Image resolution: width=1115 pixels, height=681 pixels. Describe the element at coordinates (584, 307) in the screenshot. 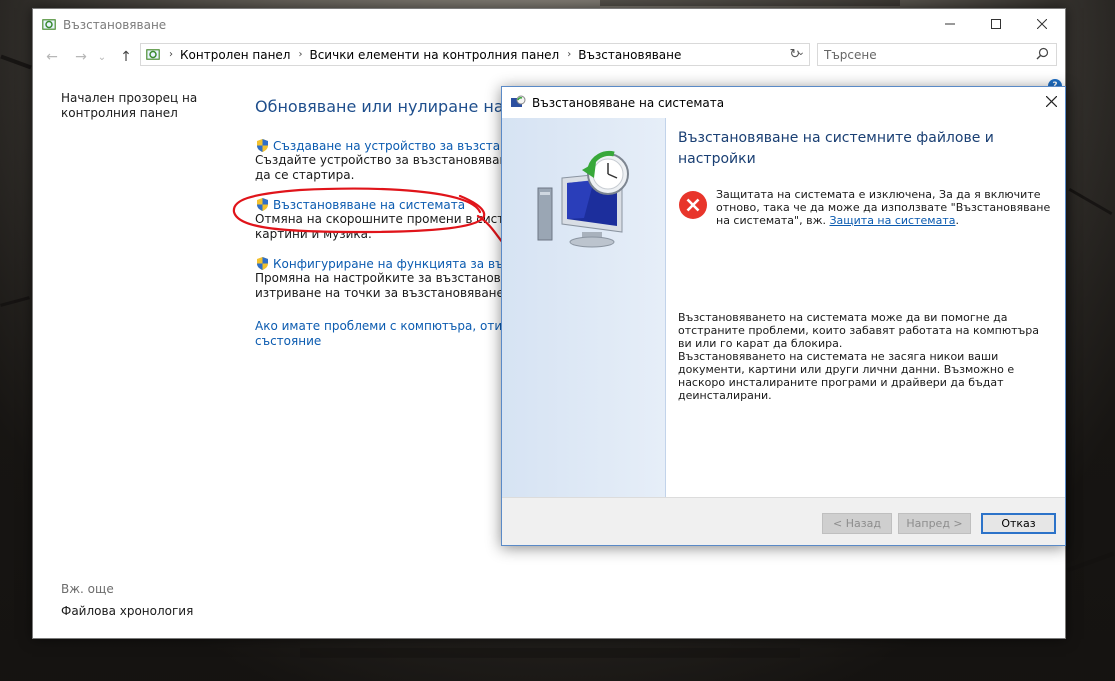

I see `dialog-side-panel` at that location.